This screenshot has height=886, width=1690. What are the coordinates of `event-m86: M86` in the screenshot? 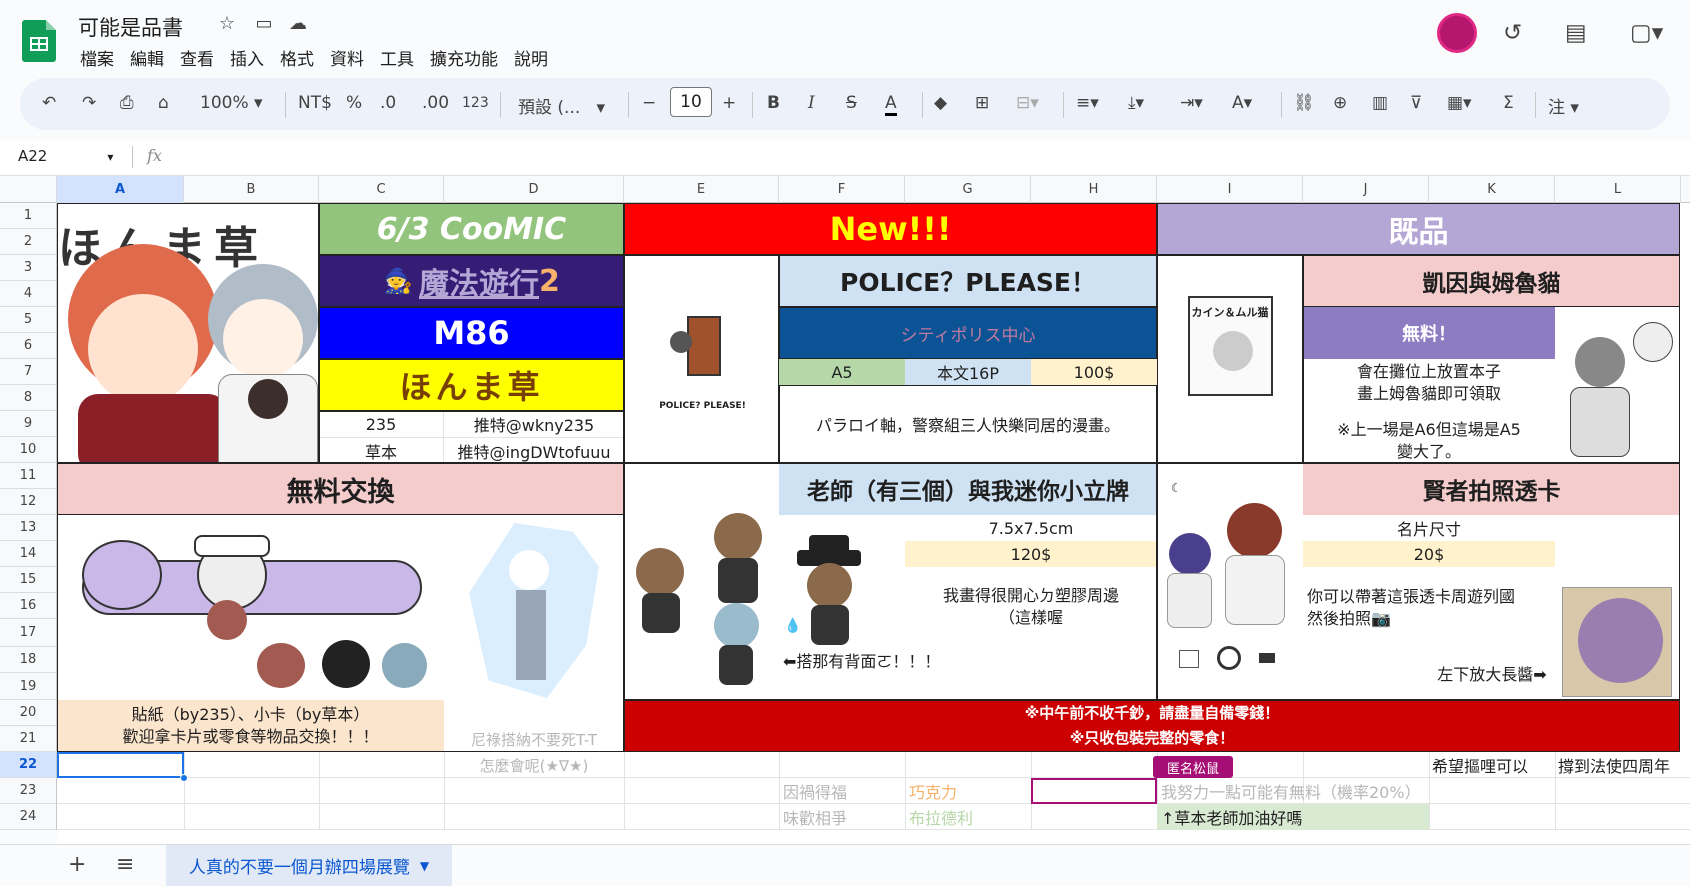 It's located at (471, 333).